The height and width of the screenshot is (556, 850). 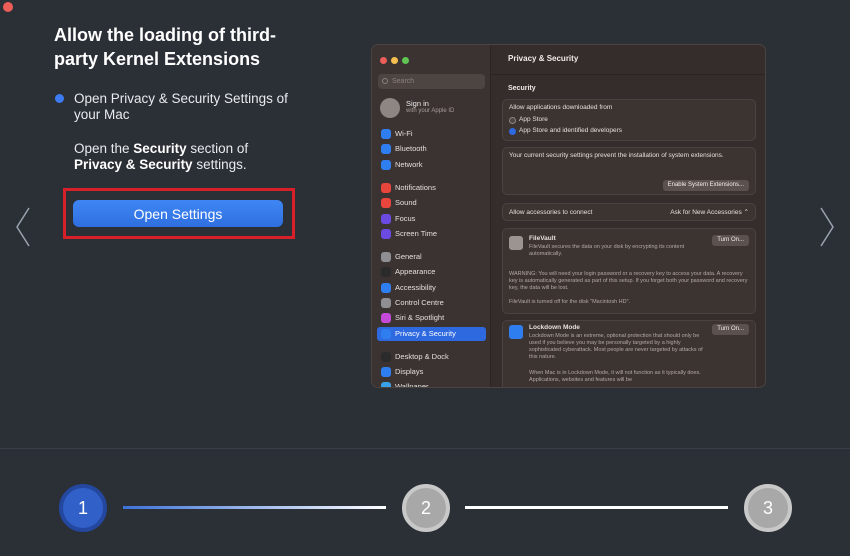 I want to click on option-app-store-developers: App Store and identified developers, so click(x=570, y=130).